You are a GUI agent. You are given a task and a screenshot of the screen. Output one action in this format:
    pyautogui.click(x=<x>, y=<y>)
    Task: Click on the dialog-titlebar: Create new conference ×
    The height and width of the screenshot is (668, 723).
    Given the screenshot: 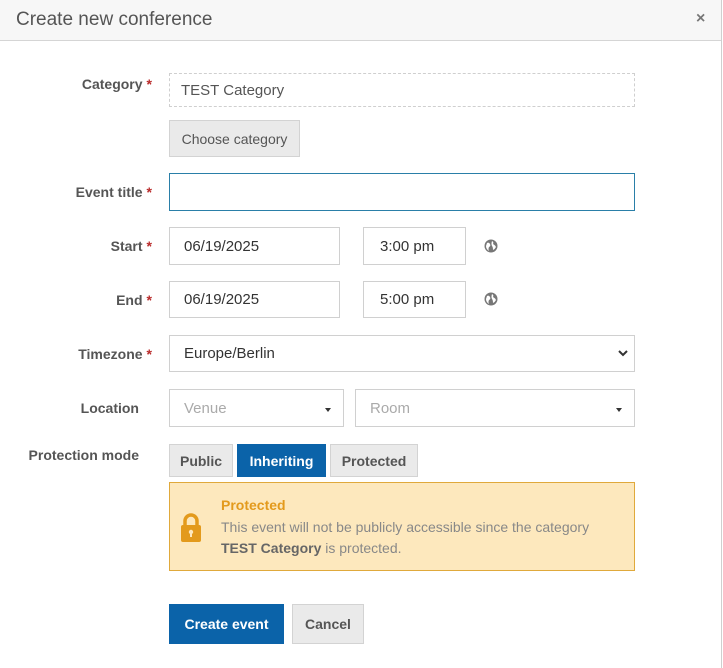 What is the action you would take?
    pyautogui.click(x=360, y=20)
    